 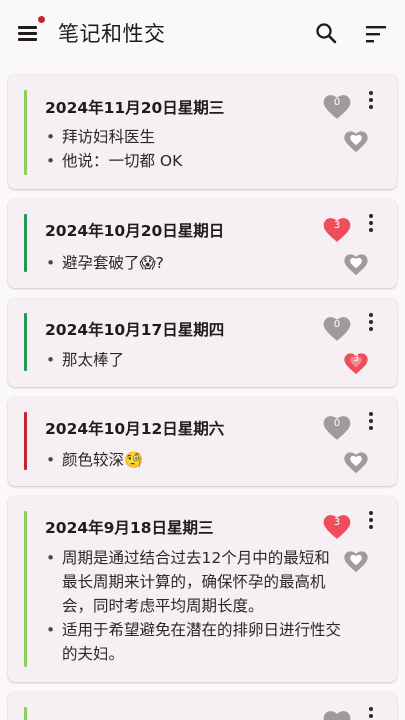 I want to click on note-card: 2024年10月20日星期日 避孕套破了😱? 3, so click(x=202, y=243).